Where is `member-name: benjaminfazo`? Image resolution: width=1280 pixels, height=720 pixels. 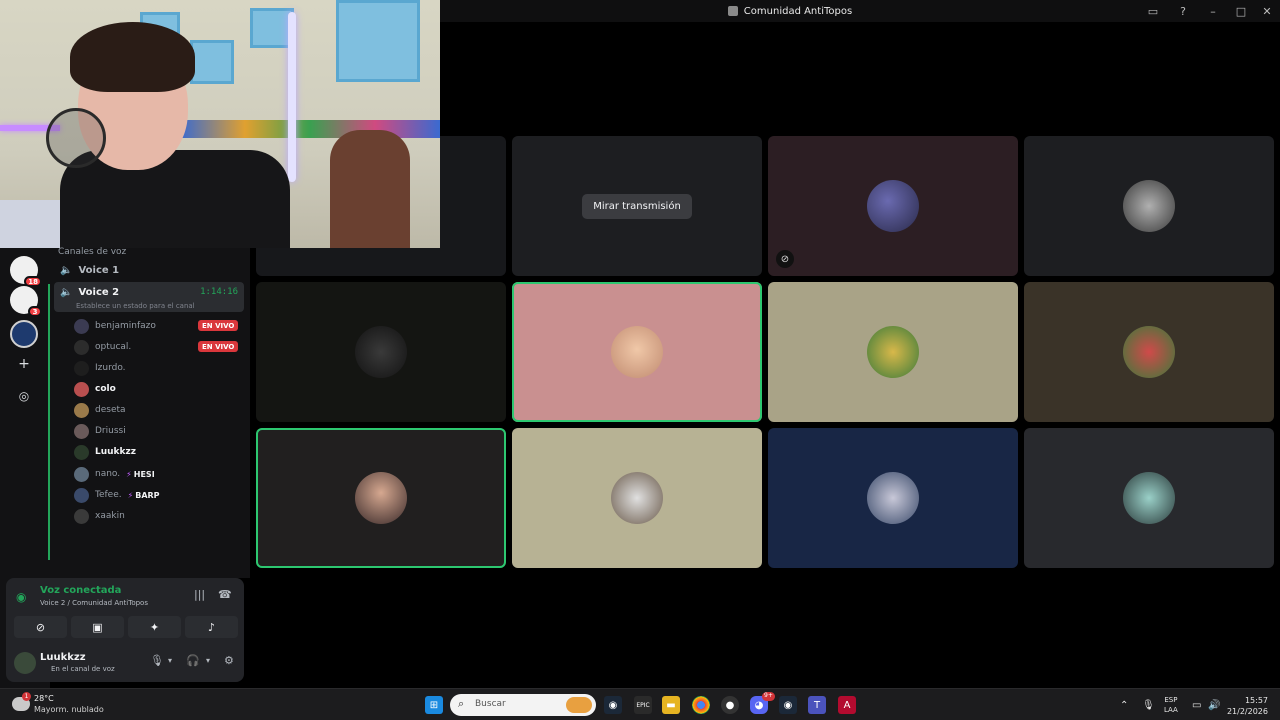
member-name: benjaminfazo is located at coordinates (125, 326).